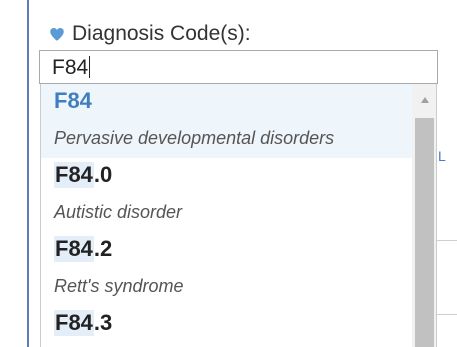  I want to click on scroll-thumb, so click(424, 232).